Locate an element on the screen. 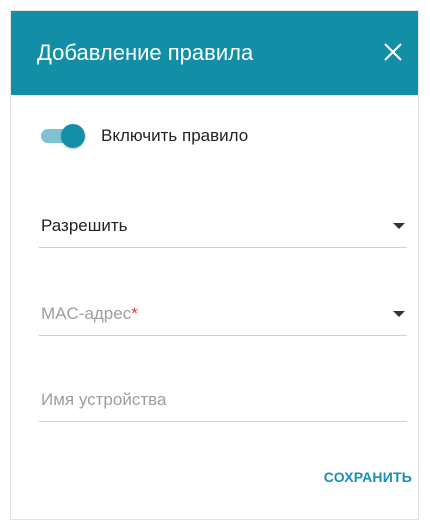 The image size is (430, 531). dialog-title: Добавление правила is located at coordinates (145, 52).